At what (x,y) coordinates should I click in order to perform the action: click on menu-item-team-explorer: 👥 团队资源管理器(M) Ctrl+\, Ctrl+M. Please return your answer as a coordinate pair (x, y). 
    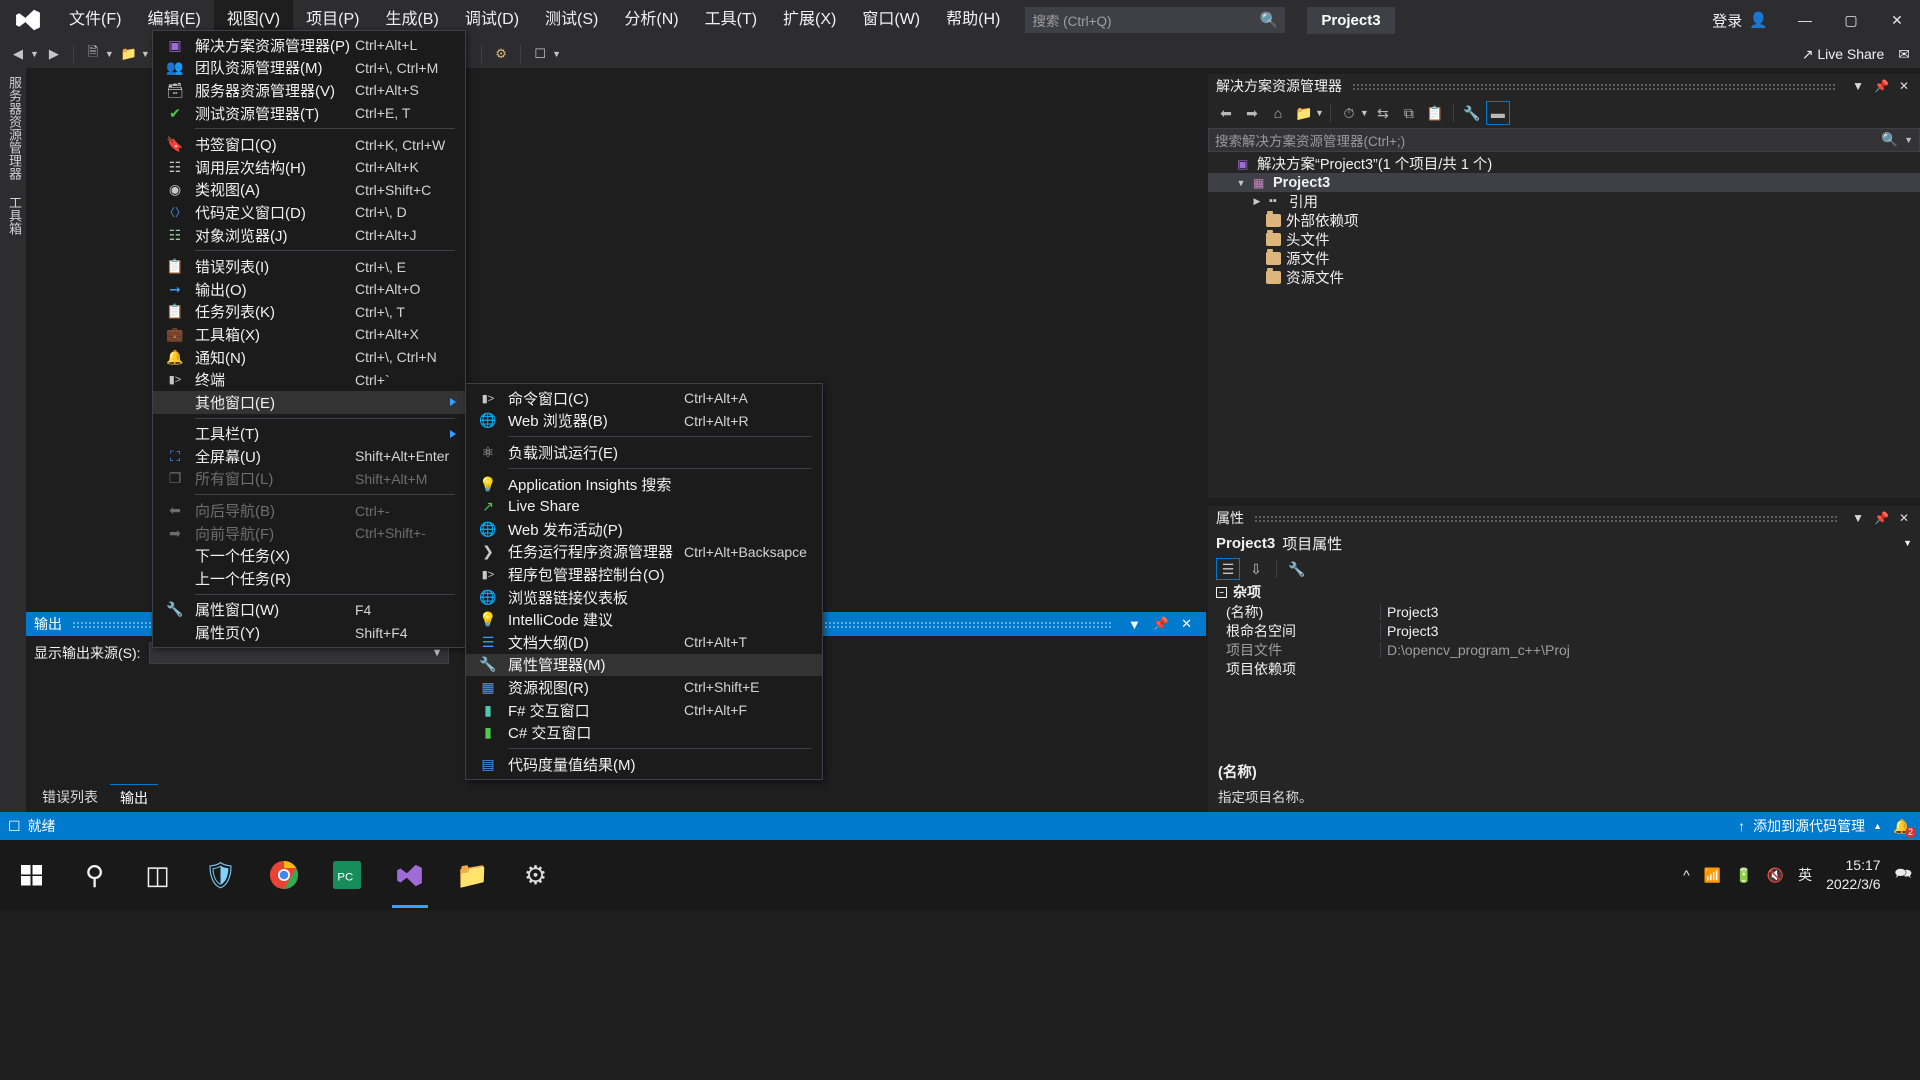
    Looking at the image, I should click on (309, 68).